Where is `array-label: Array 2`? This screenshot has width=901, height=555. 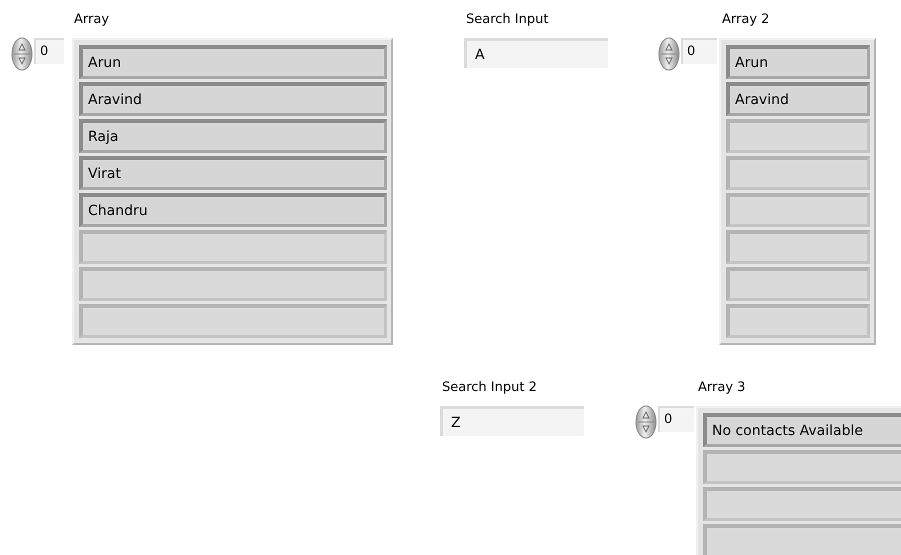
array-label: Array 2 is located at coordinates (746, 20).